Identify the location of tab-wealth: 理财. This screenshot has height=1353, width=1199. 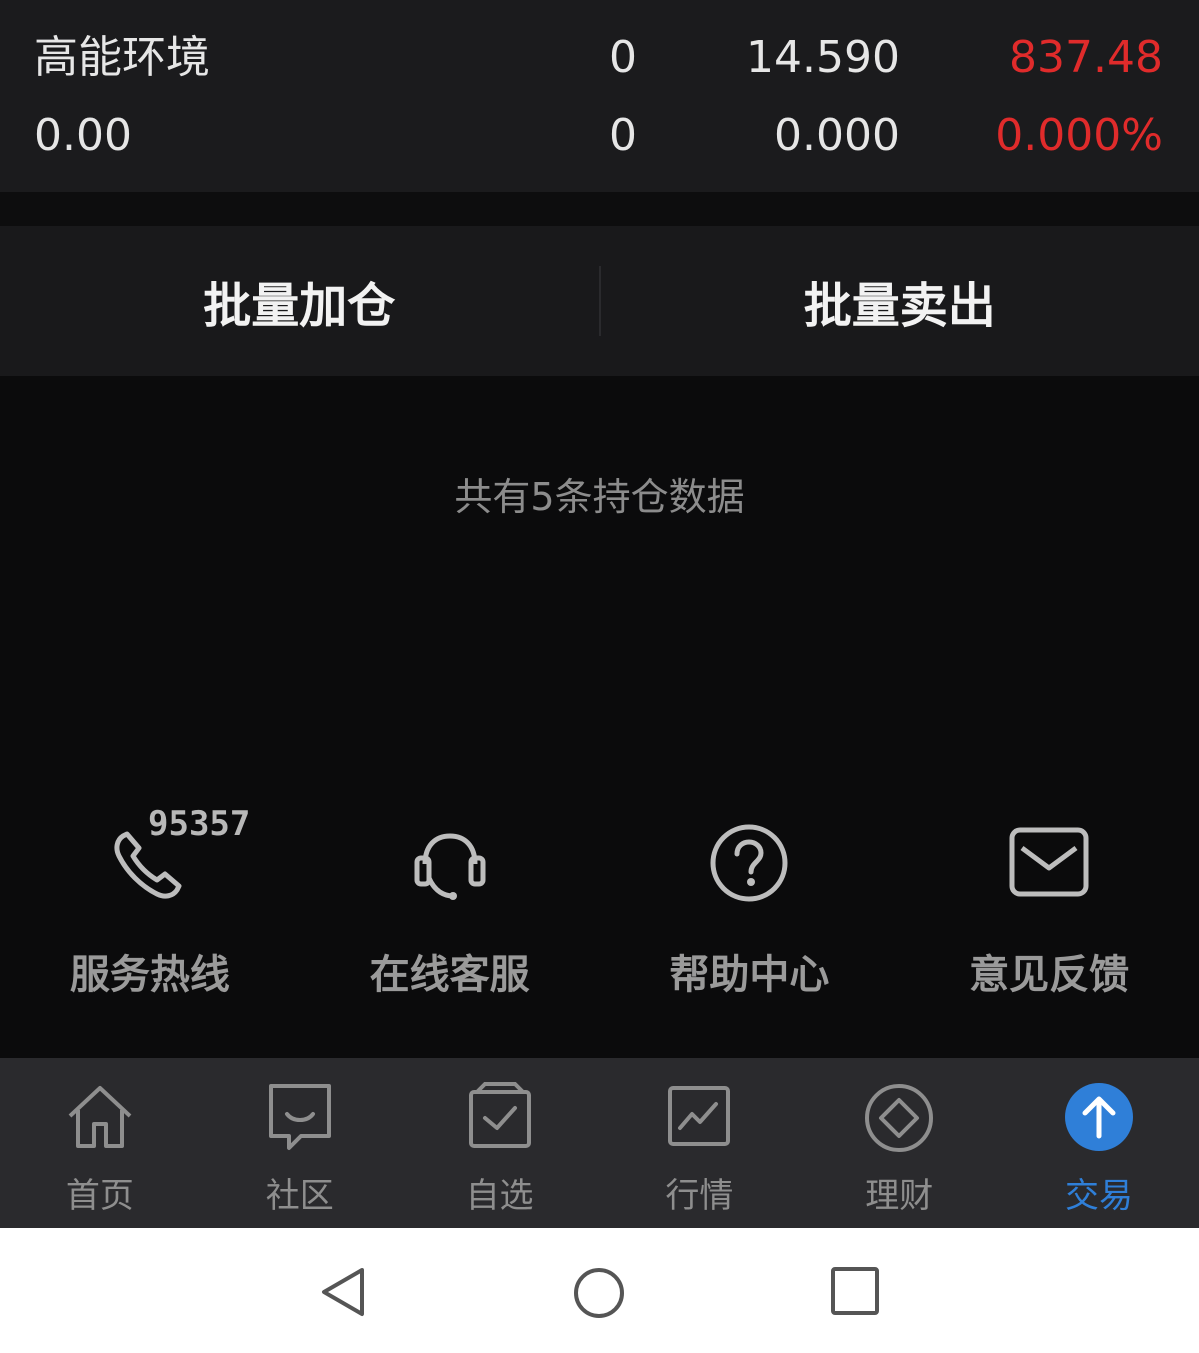
(899, 1143).